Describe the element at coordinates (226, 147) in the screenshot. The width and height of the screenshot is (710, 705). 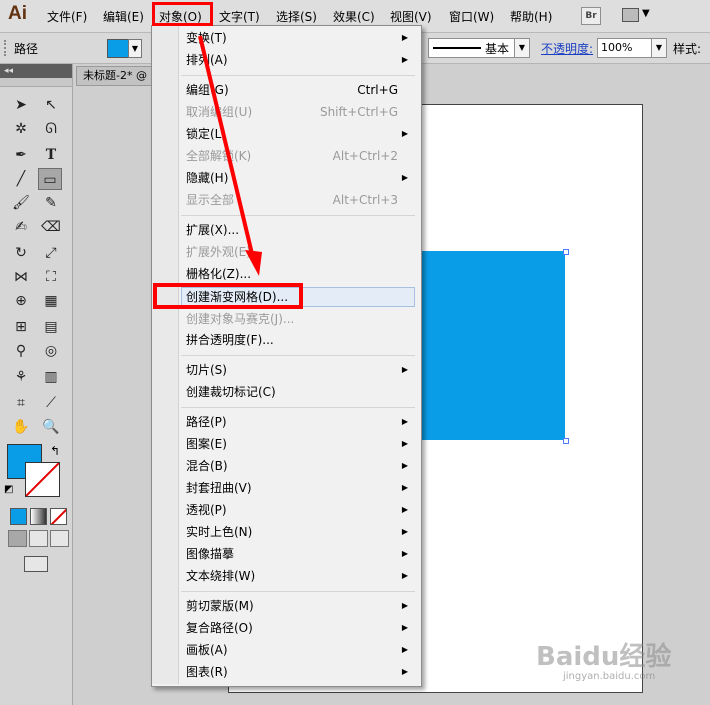
I see `annotation-arrow-shaft` at that location.